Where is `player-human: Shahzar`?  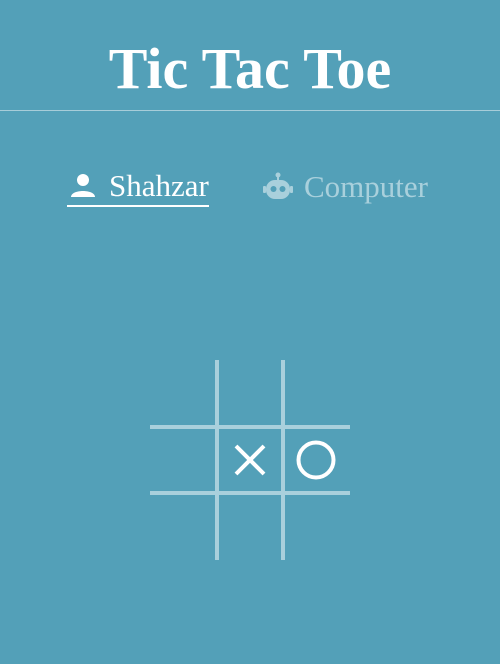
player-human: Shahzar is located at coordinates (138, 187).